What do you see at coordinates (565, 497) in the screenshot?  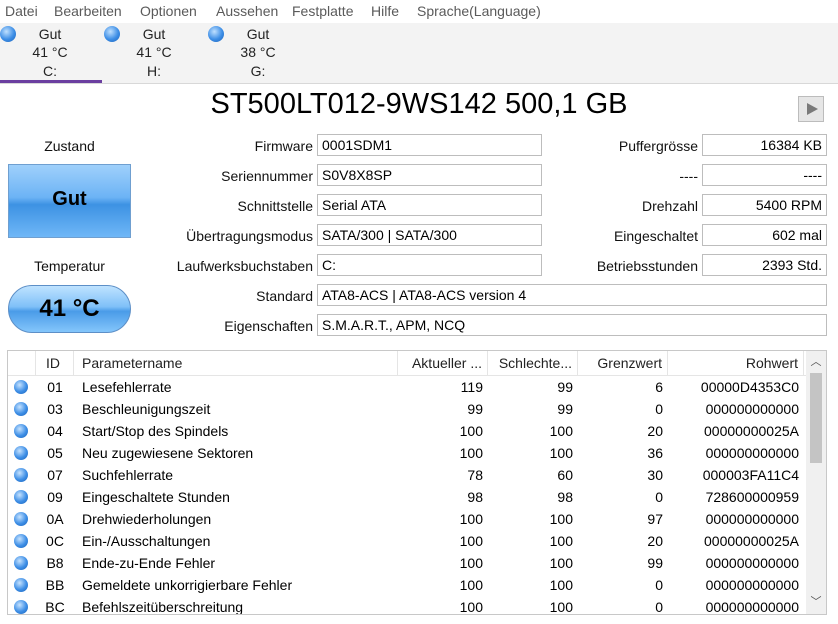 I see `cell-worst: 98` at bounding box center [565, 497].